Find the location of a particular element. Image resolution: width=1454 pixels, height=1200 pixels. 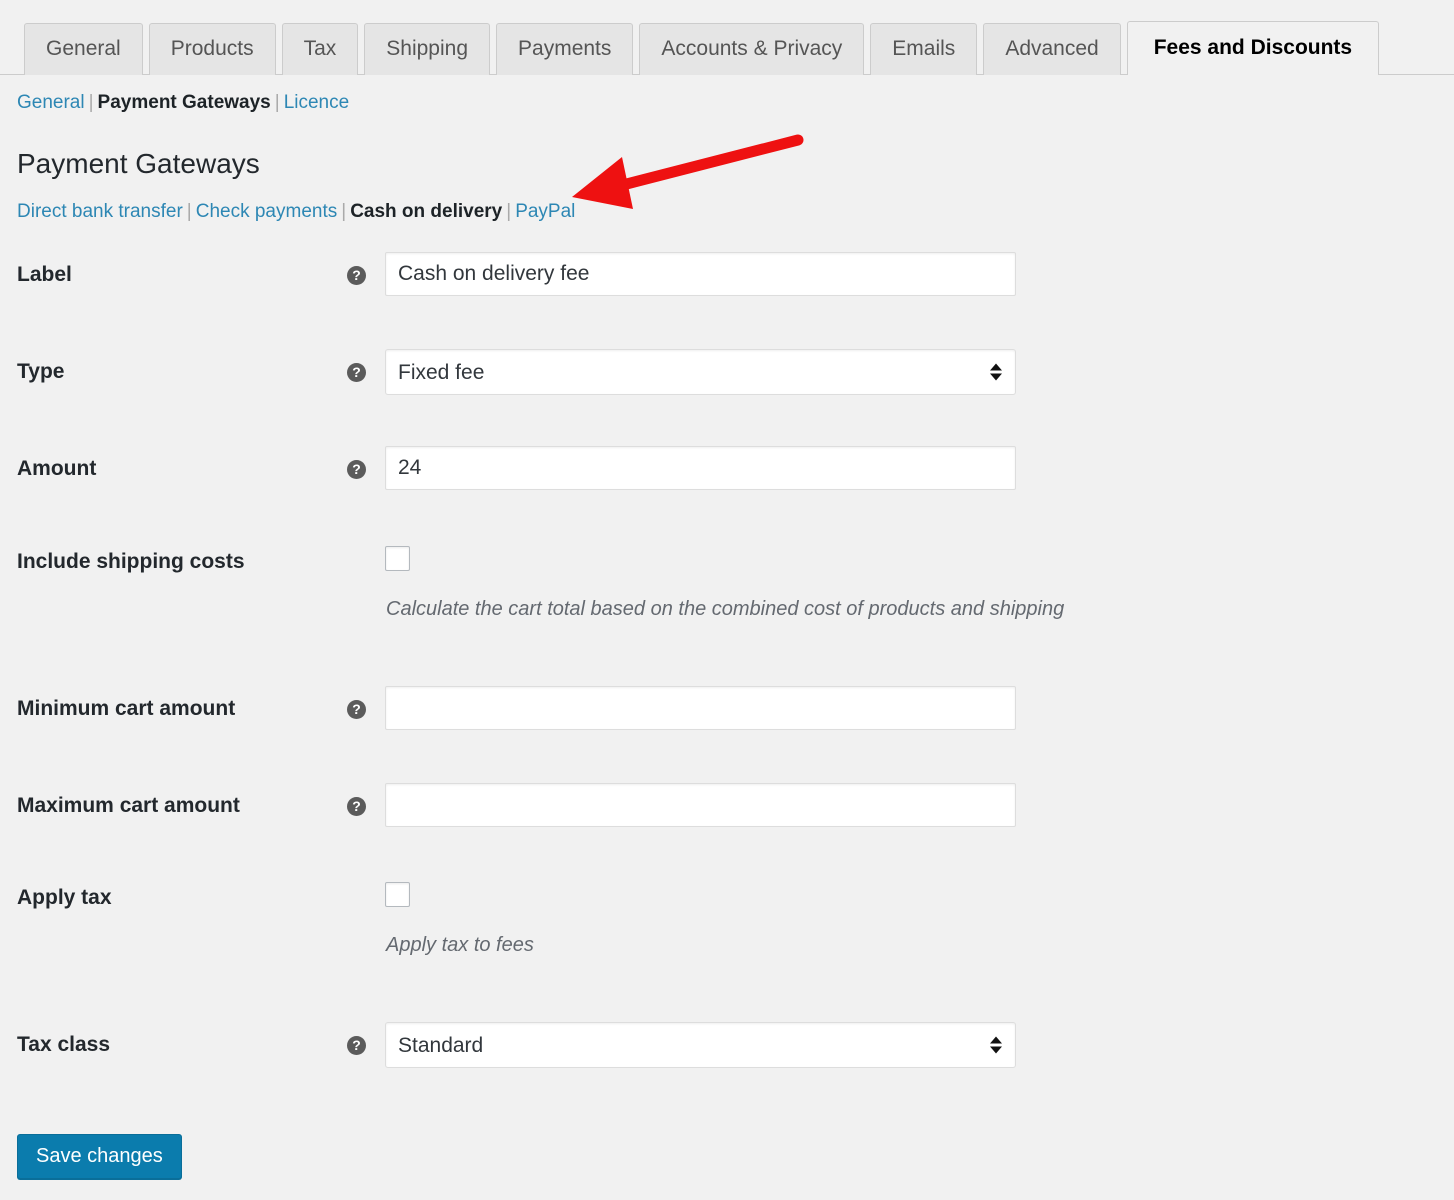

select-type: Fixed feePercentage is located at coordinates (700, 372).